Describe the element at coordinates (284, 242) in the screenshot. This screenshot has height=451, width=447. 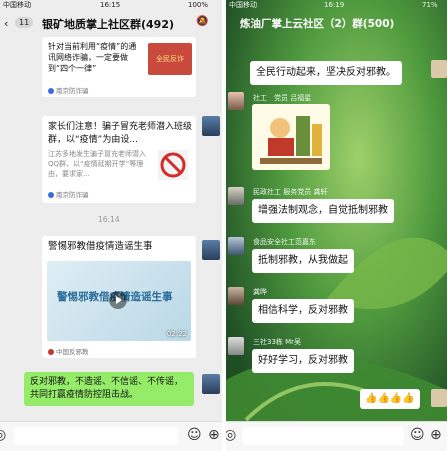
I see `sender-name: 食品安全社工范嘉东` at that location.